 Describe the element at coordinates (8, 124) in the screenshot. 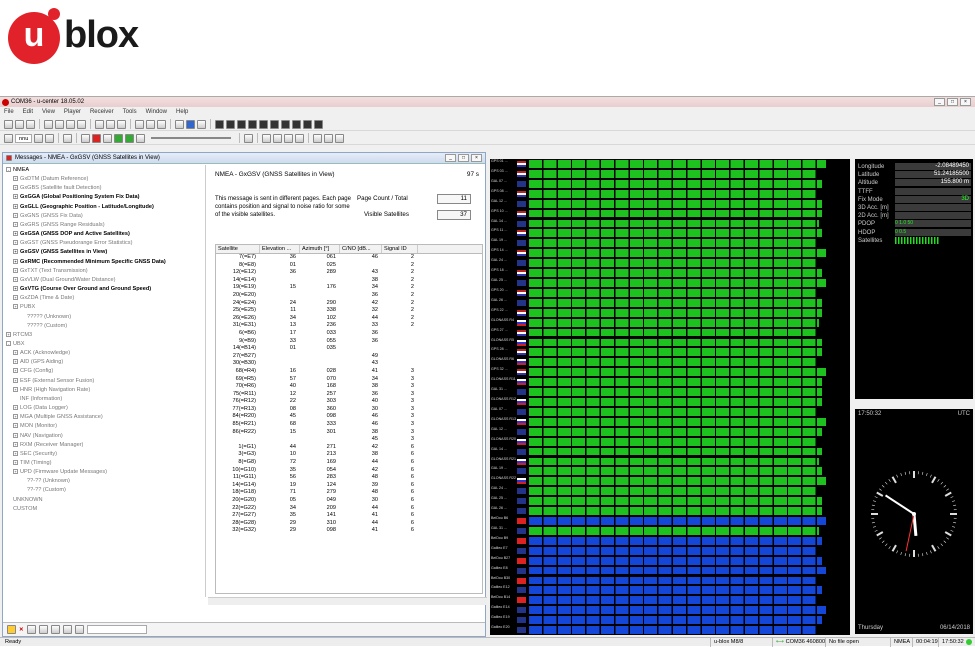

I see `new-icon` at that location.